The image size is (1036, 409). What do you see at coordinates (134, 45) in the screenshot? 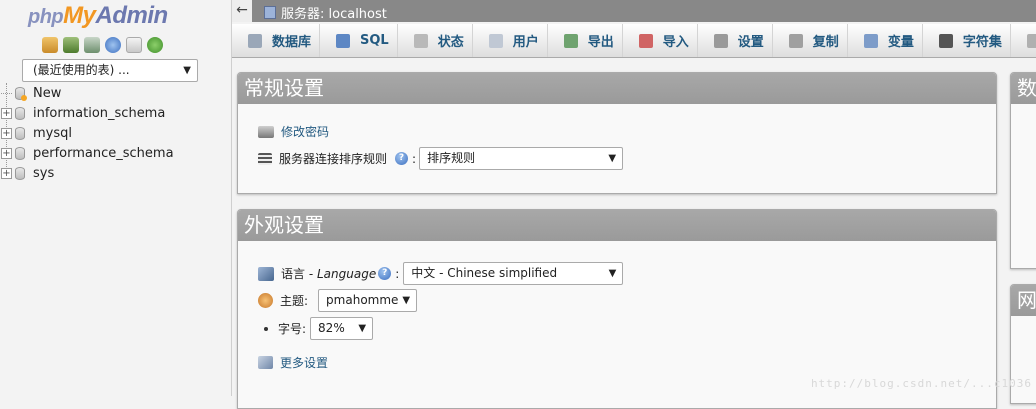
I see `docs-icon` at bounding box center [134, 45].